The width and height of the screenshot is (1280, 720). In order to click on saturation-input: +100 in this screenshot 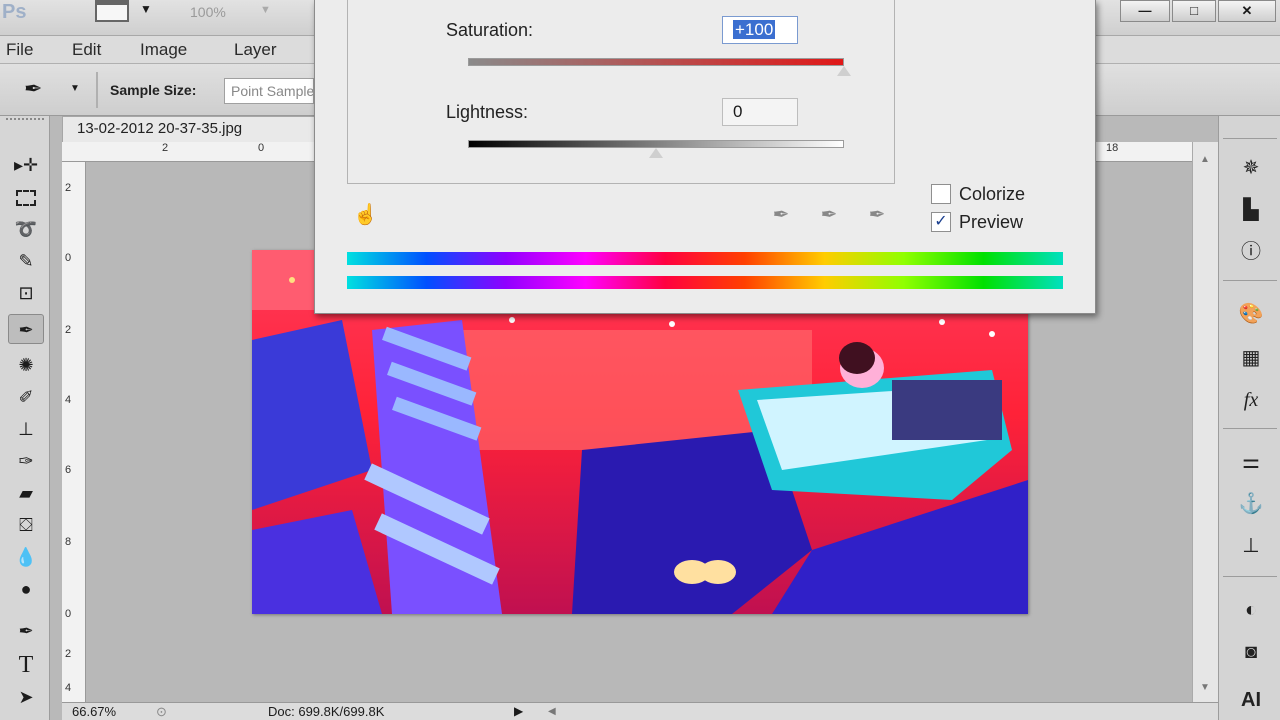, I will do `click(760, 30)`.